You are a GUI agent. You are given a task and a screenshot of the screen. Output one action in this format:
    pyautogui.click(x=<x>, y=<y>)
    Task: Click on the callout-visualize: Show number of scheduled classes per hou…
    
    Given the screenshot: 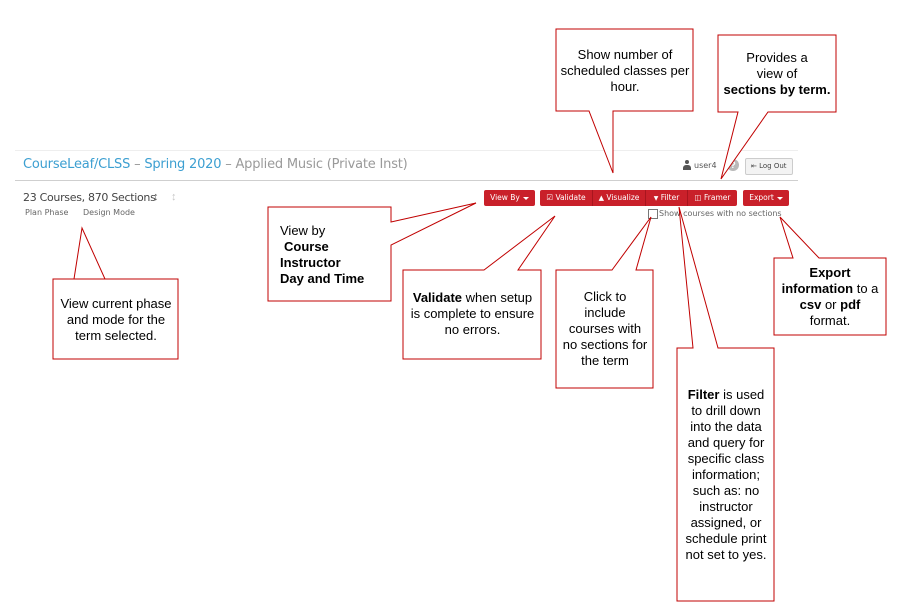 What is the action you would take?
    pyautogui.click(x=625, y=70)
    